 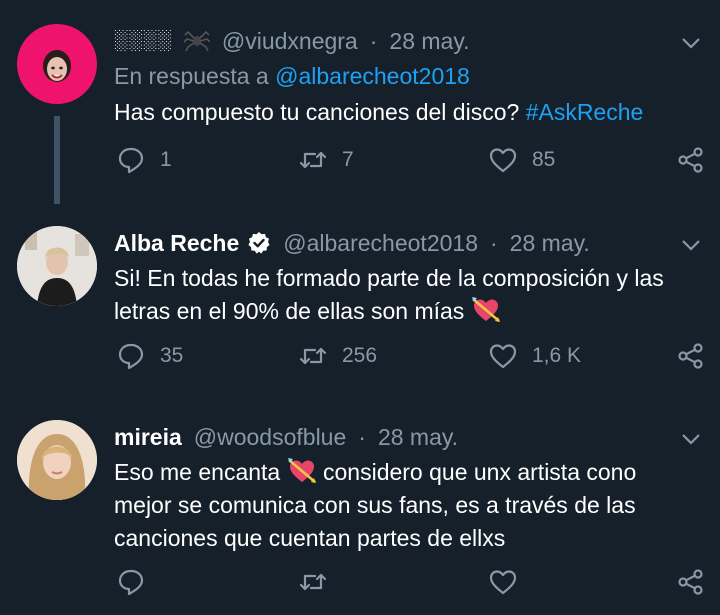 I want to click on reply-button: 1, so click(x=144, y=160).